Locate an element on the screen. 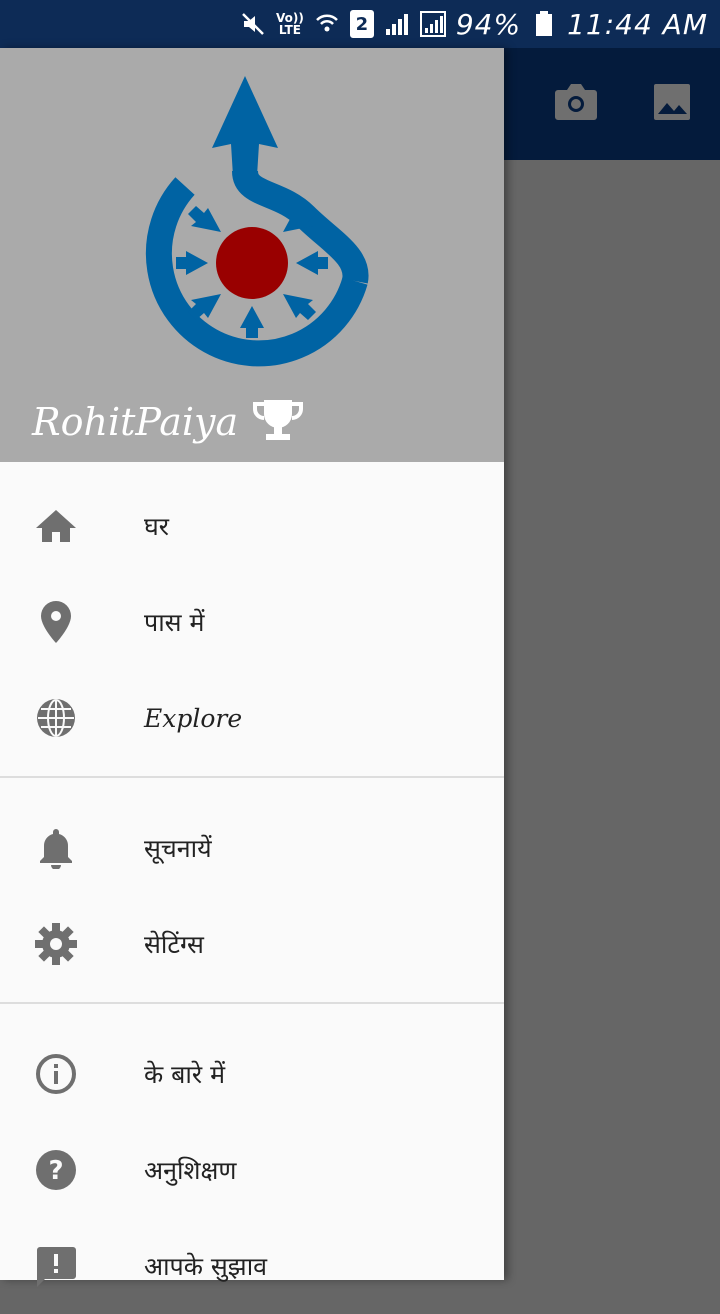  menu-item-feedback: आपके सुझाव is located at coordinates (252, 1266).